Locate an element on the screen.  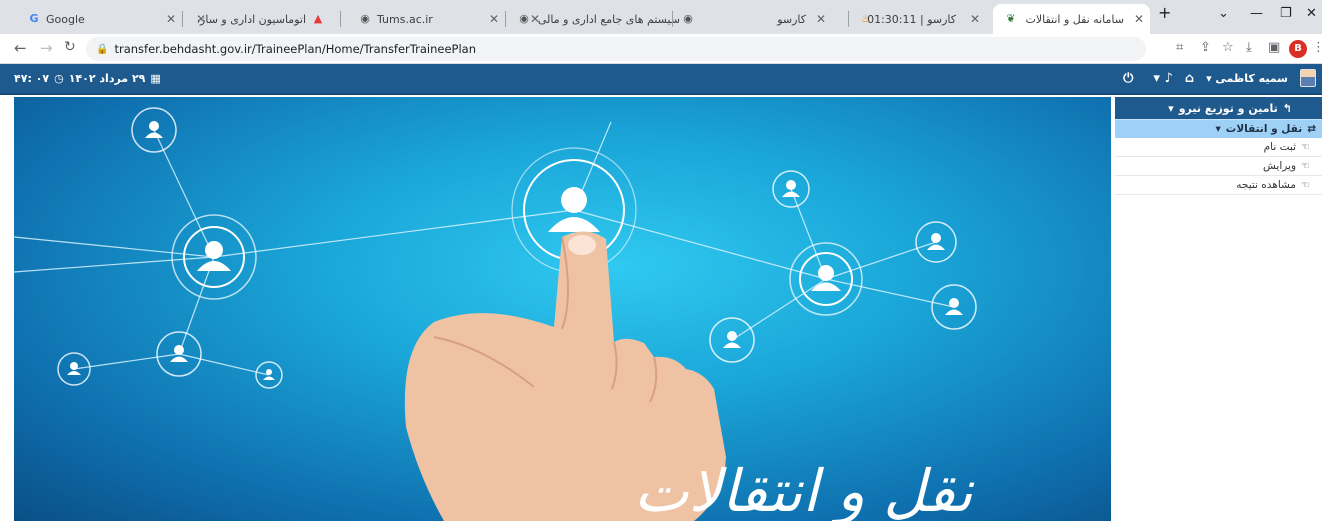
new-tab-button: + is located at coordinates (1164, 12).